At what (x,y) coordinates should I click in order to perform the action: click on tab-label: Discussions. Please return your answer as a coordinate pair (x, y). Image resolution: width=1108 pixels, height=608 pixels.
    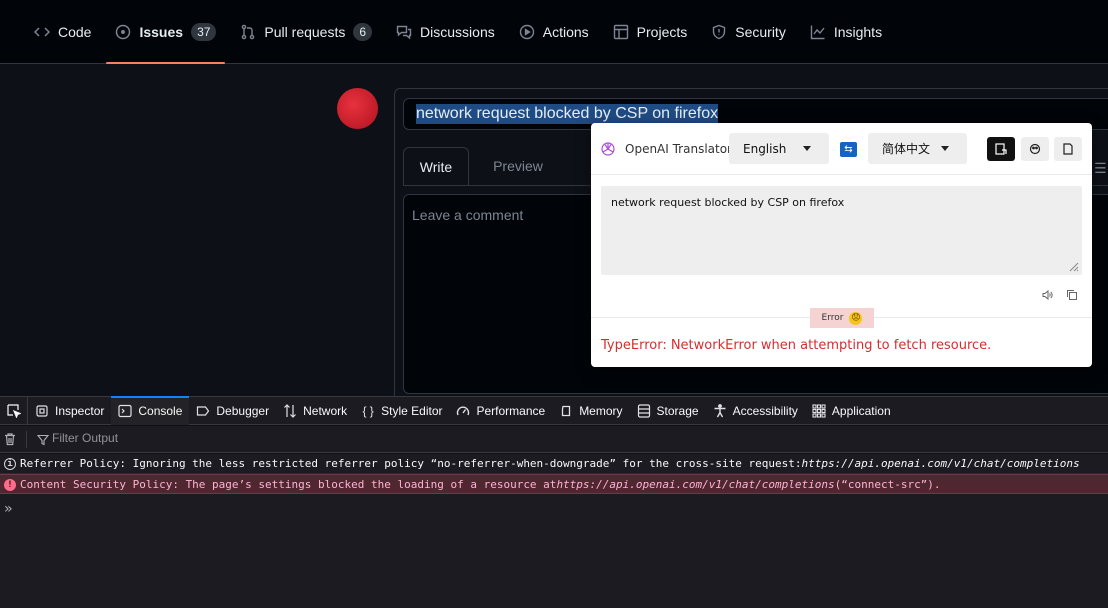
    Looking at the image, I should click on (457, 32).